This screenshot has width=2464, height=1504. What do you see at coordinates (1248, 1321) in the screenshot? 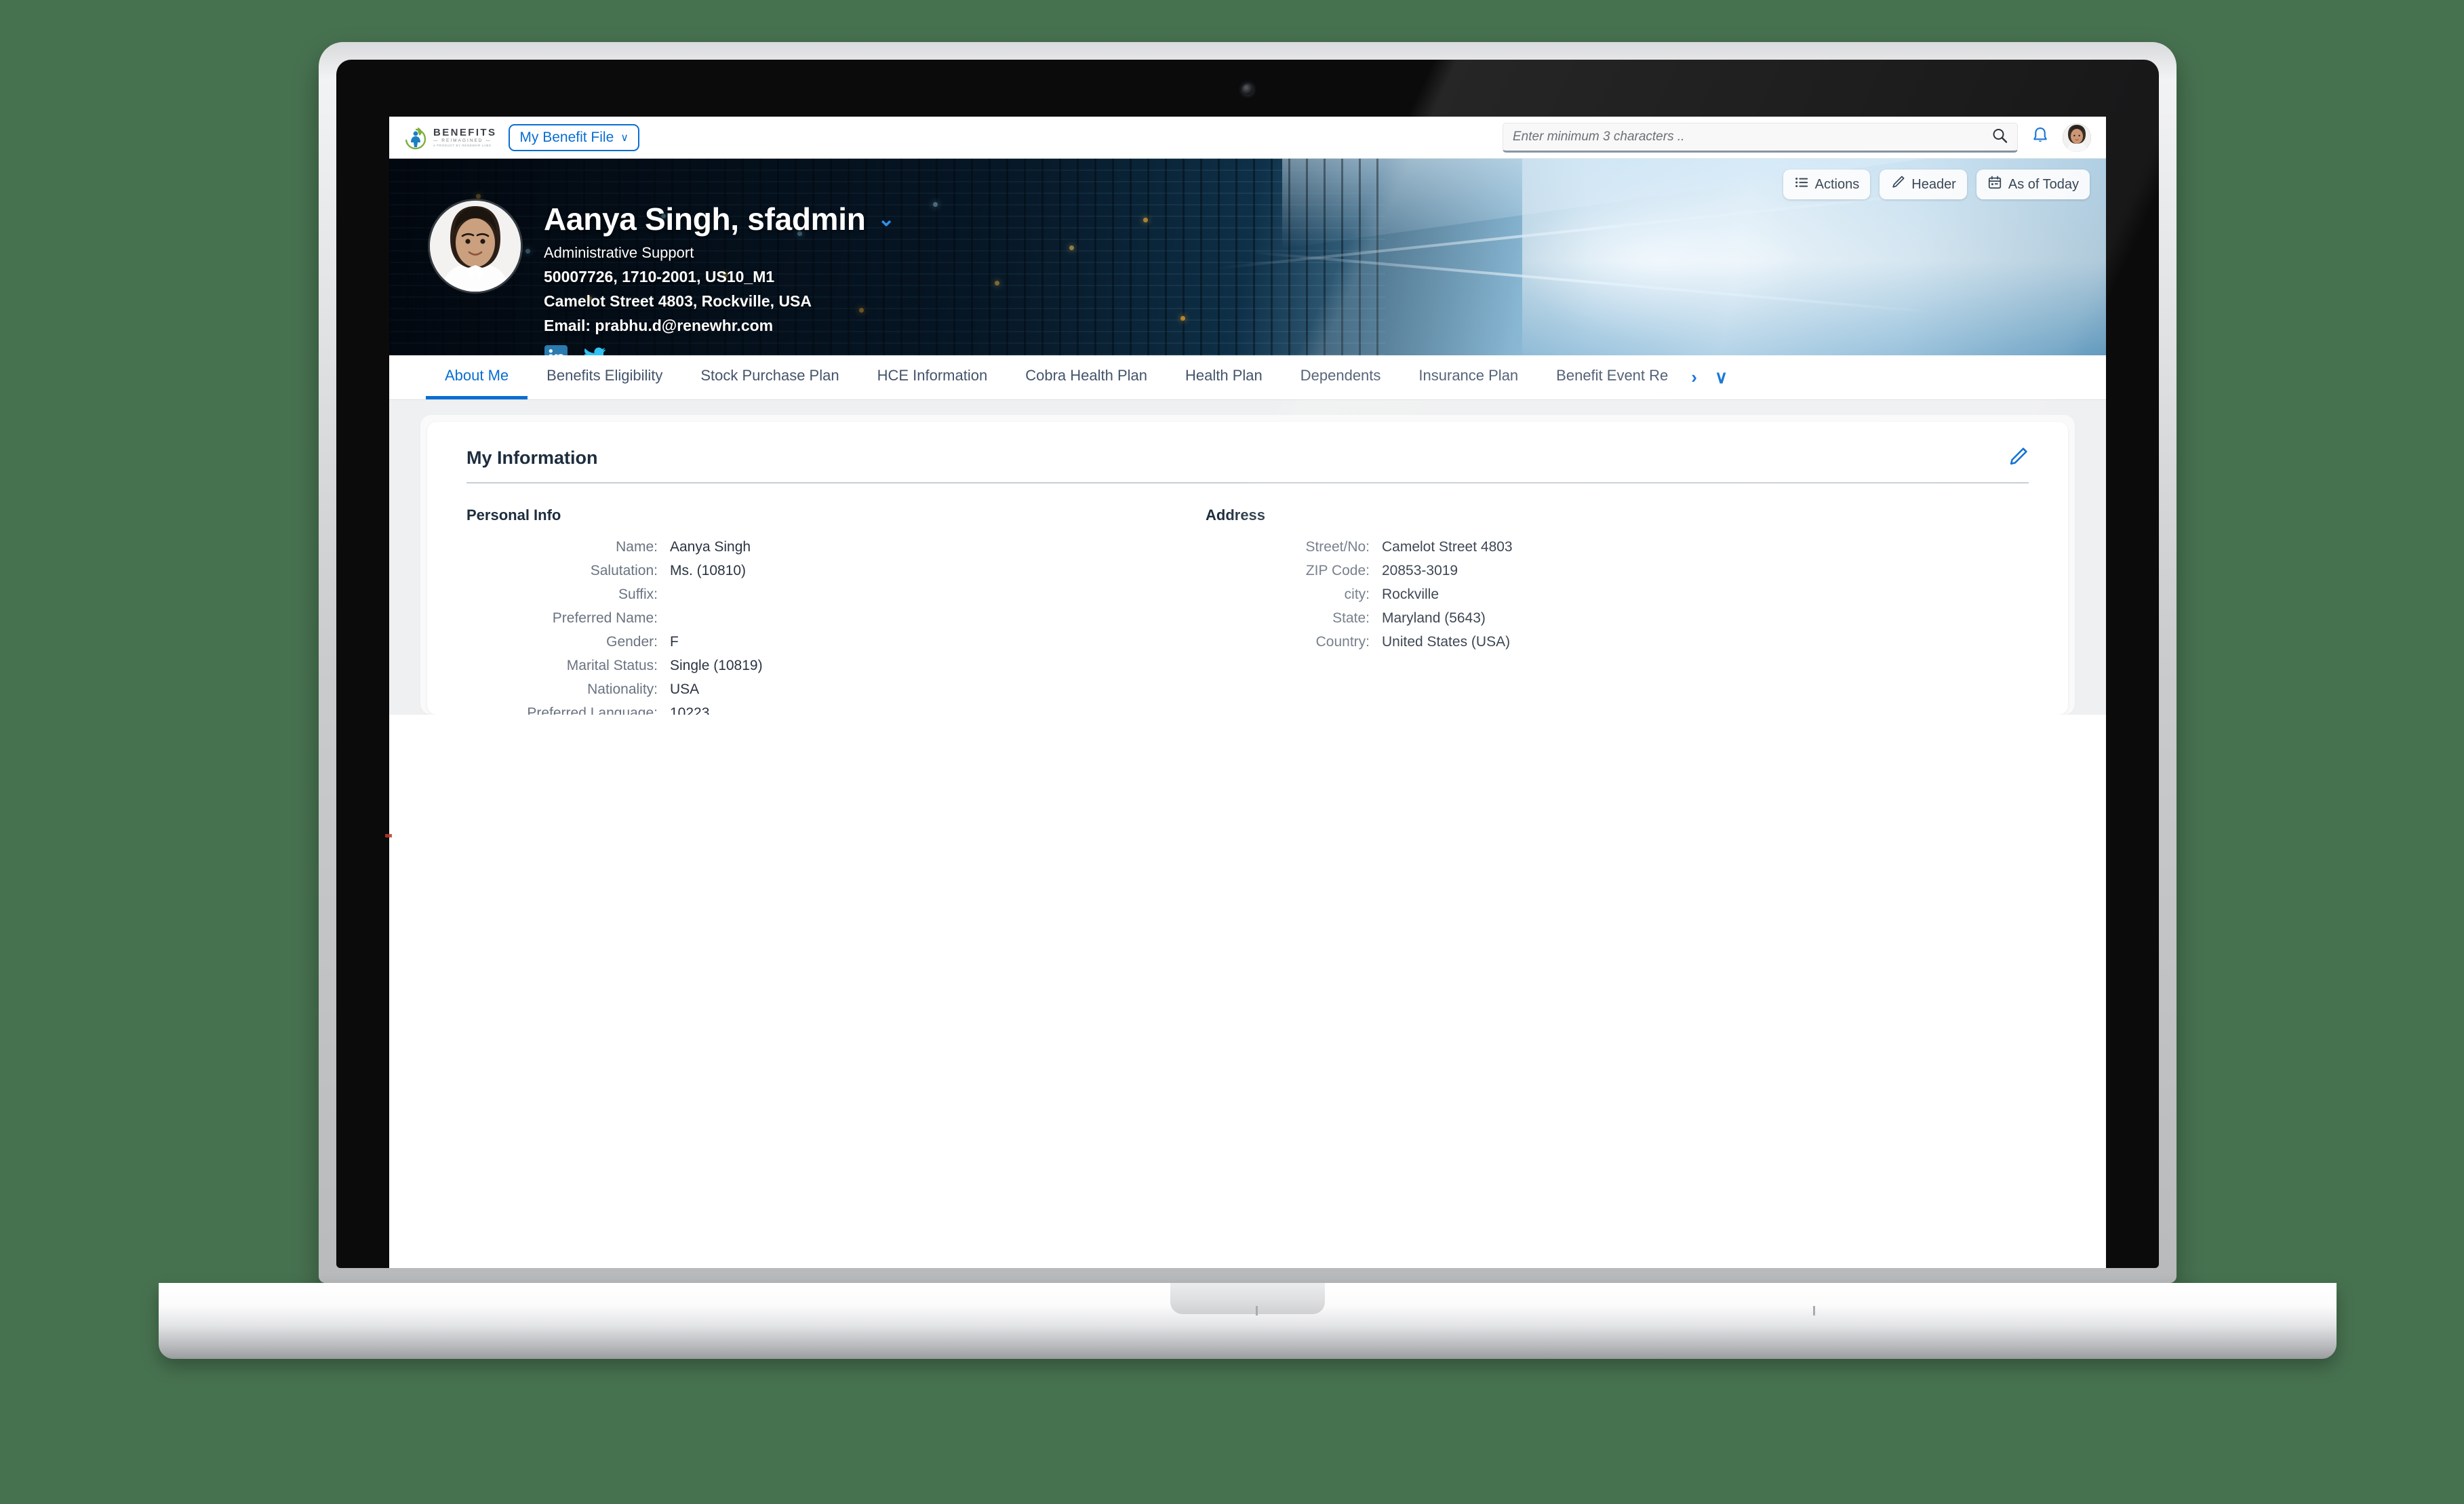
I see `laptop-base` at bounding box center [1248, 1321].